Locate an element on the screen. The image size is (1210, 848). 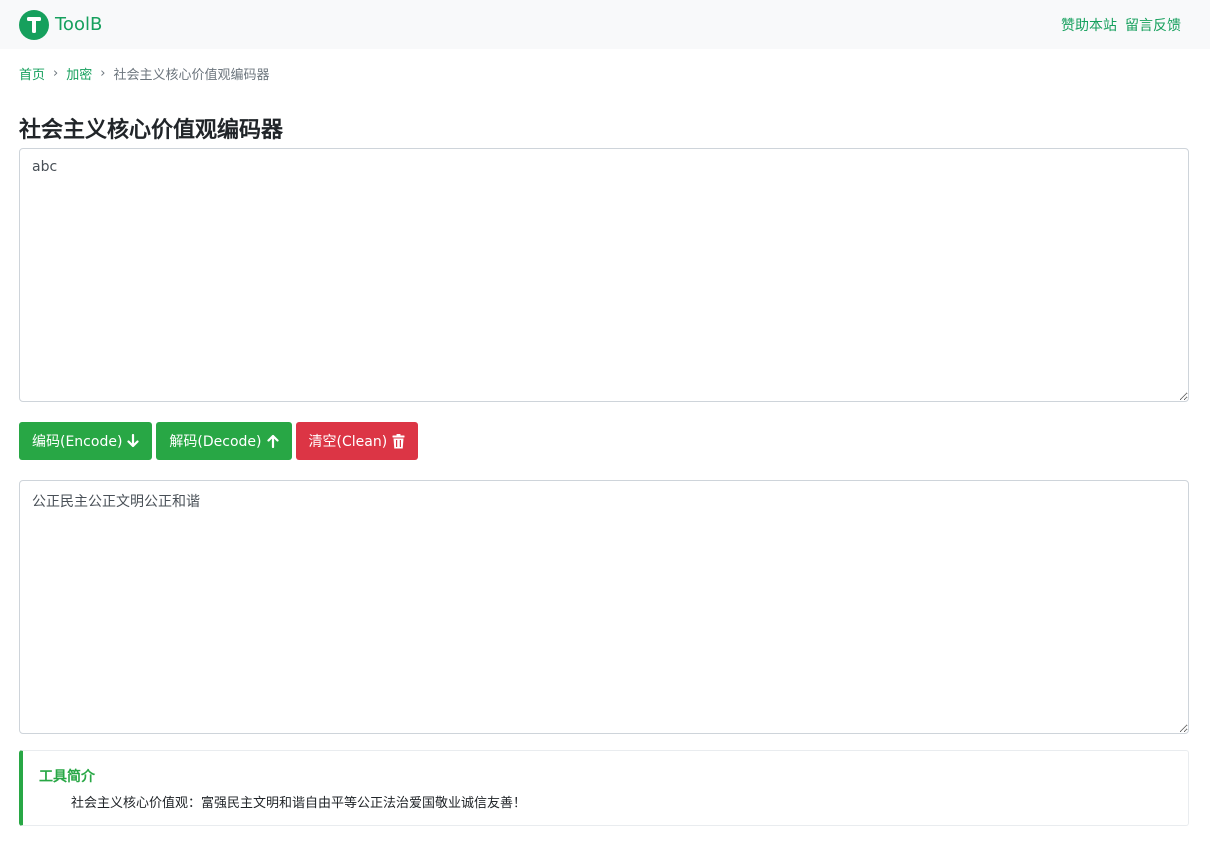
breadcrumb-home: 首页 is located at coordinates (32, 73).